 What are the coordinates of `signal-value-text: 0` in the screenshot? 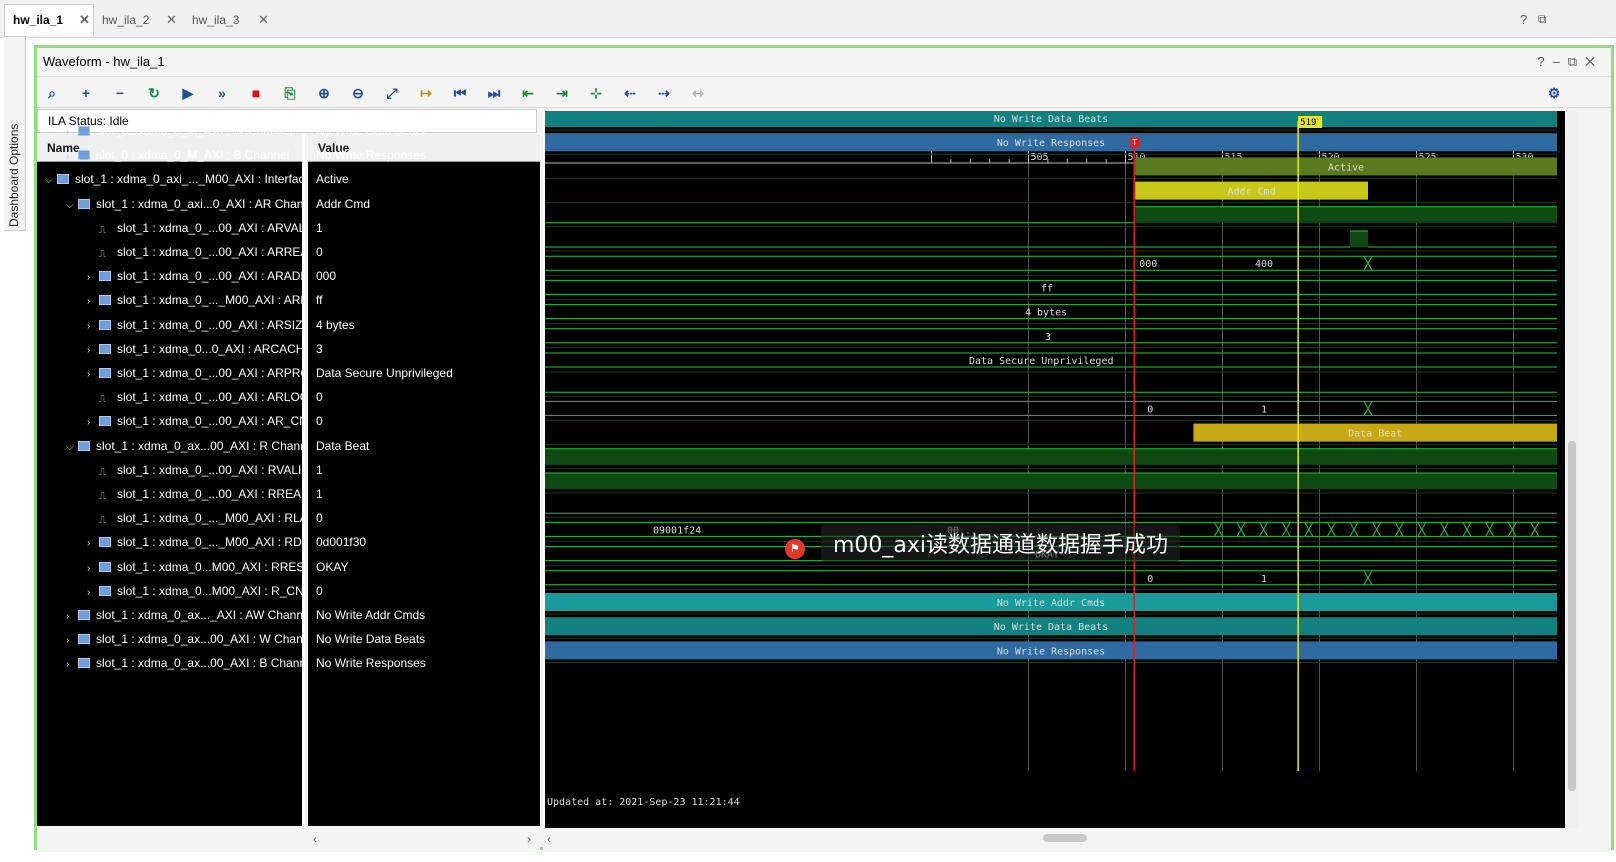 It's located at (319, 590).